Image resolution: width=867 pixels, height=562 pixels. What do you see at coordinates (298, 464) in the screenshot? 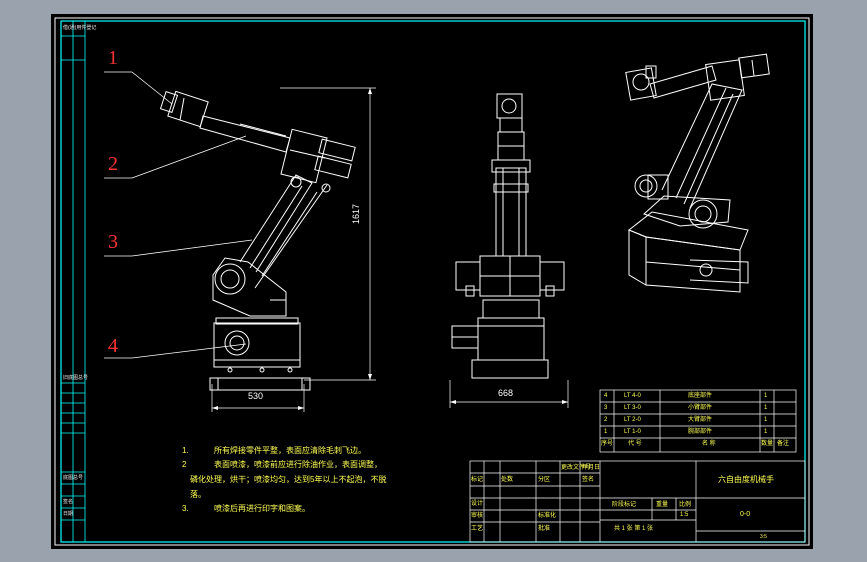
I see `note-2-text: 表面喷漆，喷漆前应进行除油作业，表面调整，` at bounding box center [298, 464].